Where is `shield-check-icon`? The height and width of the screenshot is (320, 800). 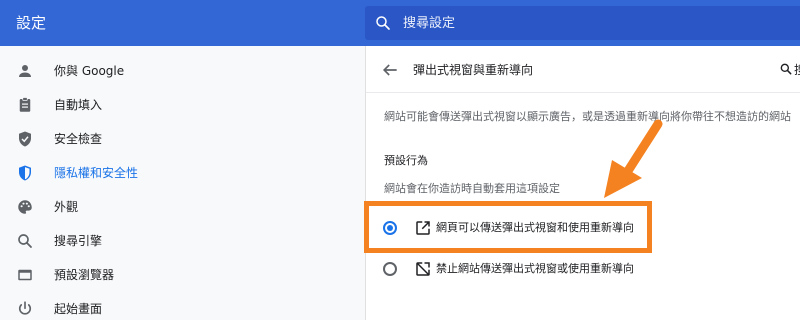 shield-check-icon is located at coordinates (25, 139).